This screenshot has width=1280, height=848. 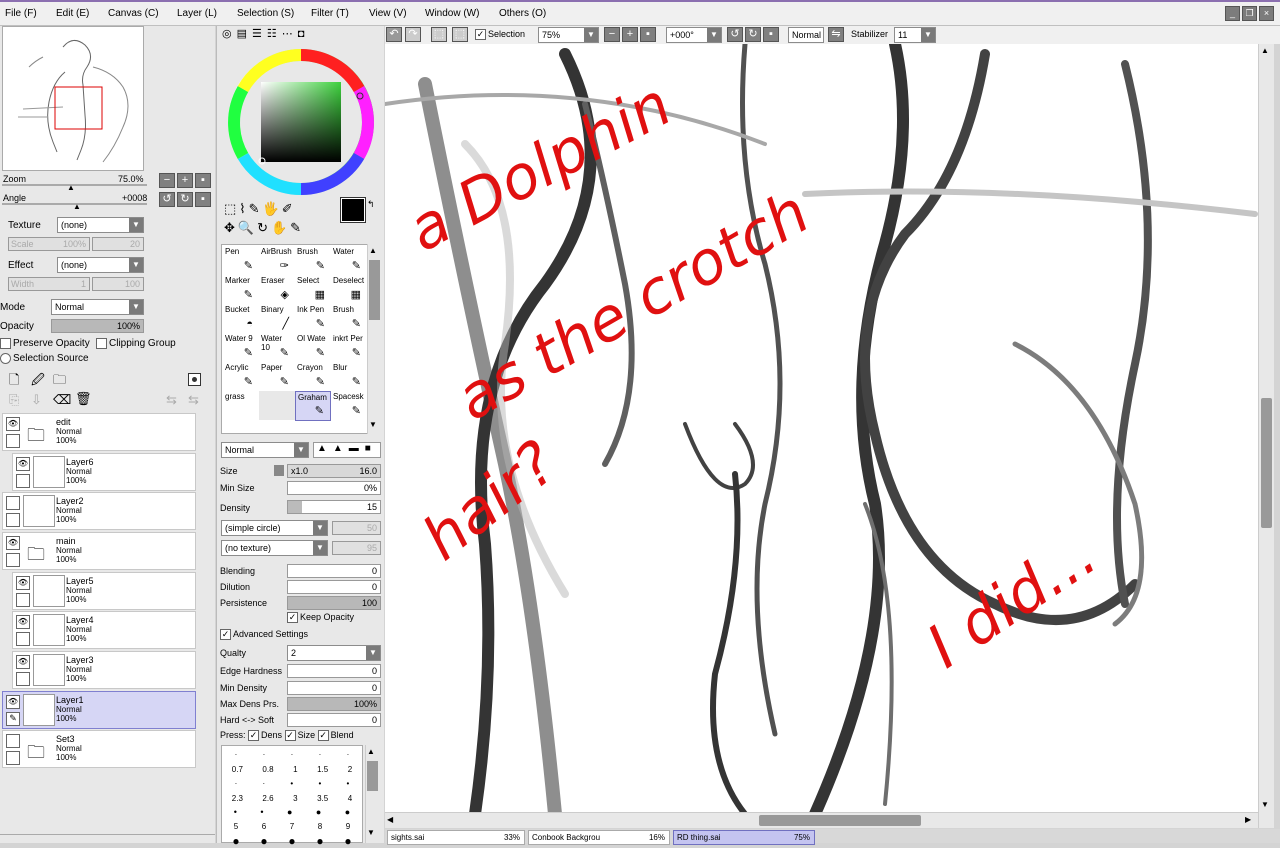 What do you see at coordinates (264, 228) in the screenshot?
I see `view-tools: ✥🔍↻✋✎` at bounding box center [264, 228].